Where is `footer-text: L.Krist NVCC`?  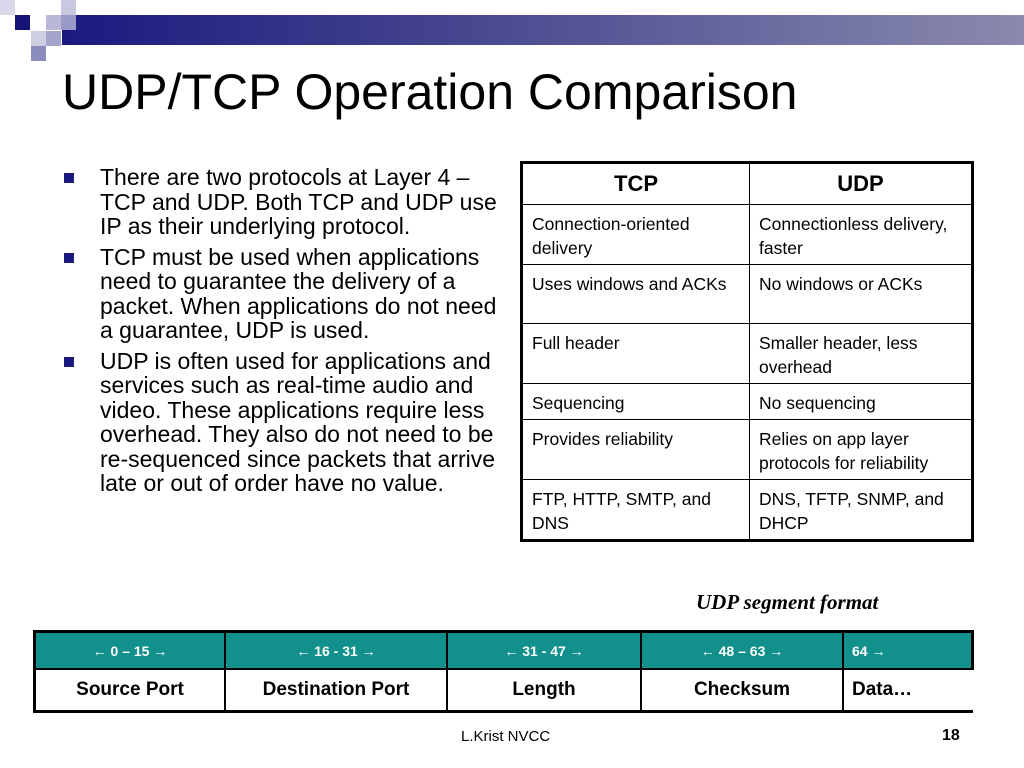 footer-text: L.Krist NVCC is located at coordinates (506, 736).